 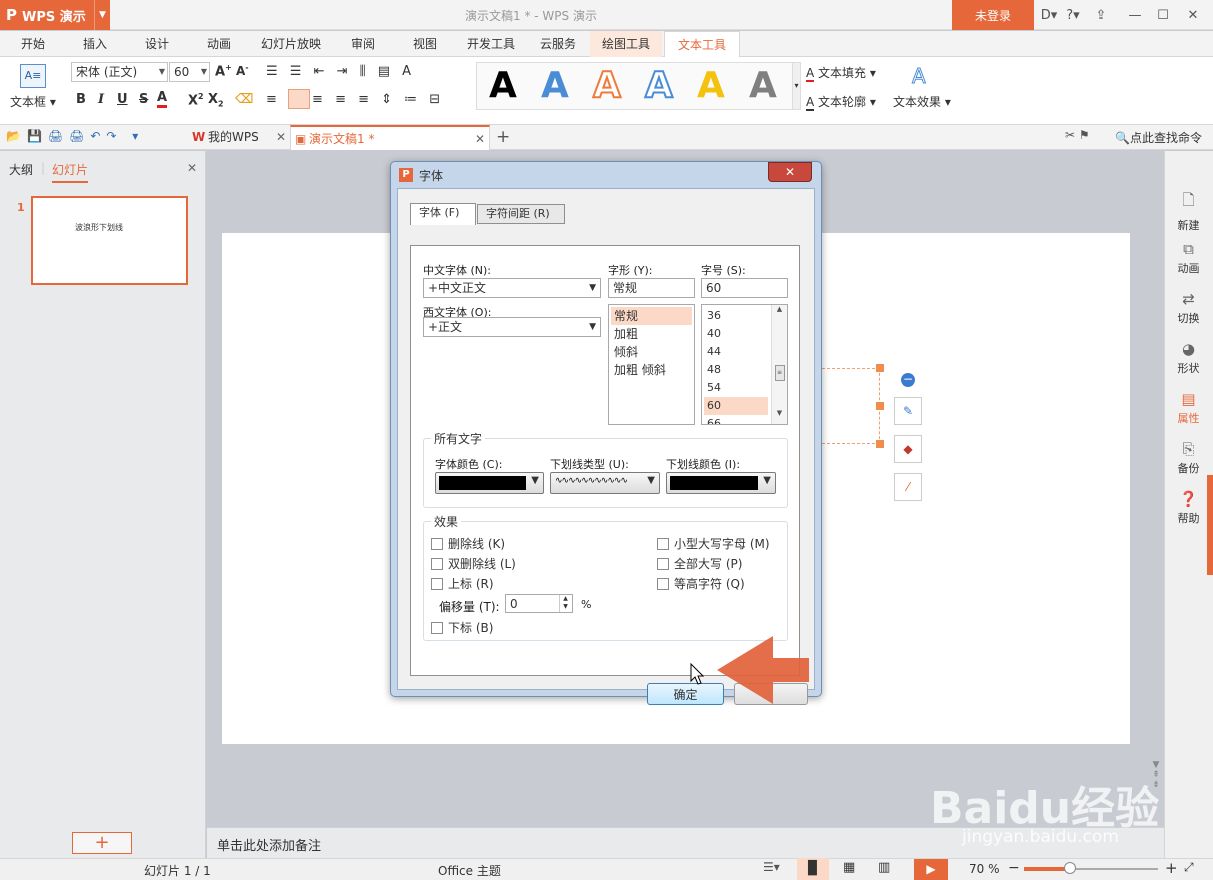 What do you see at coordinates (606, 175) in the screenshot?
I see `dialog-title-bar: P 字体` at bounding box center [606, 175].